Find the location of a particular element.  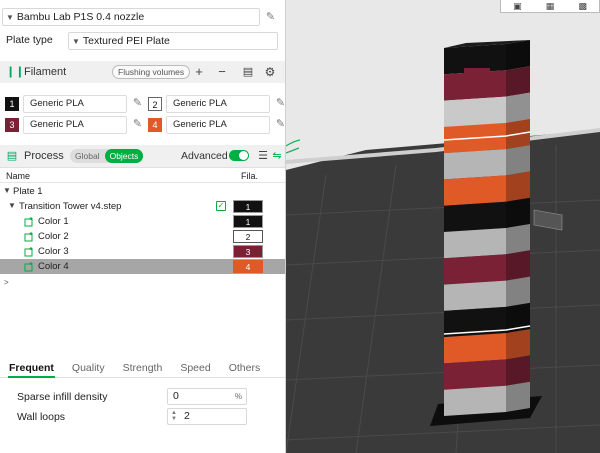

process-header: ▤ Process Global Objects Advanced ☰ ⇋ is located at coordinates (142, 156).